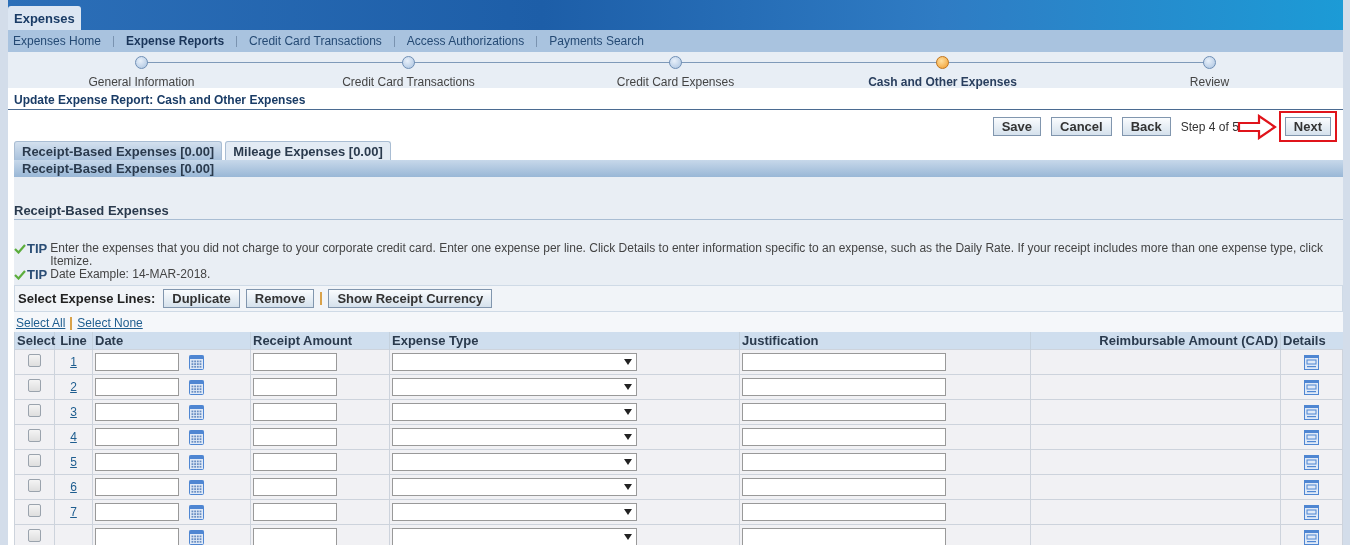  Describe the element at coordinates (1017, 126) in the screenshot. I see `action-button: Save` at that location.